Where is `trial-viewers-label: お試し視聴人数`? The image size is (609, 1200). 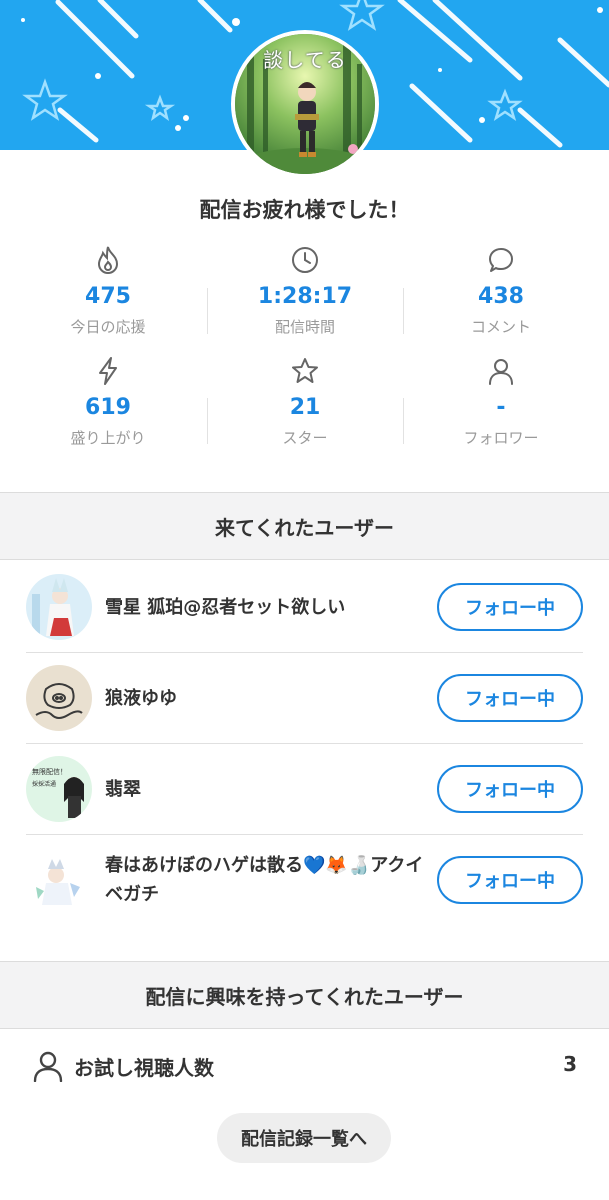 trial-viewers-label: お試し視聴人数 is located at coordinates (144, 1068).